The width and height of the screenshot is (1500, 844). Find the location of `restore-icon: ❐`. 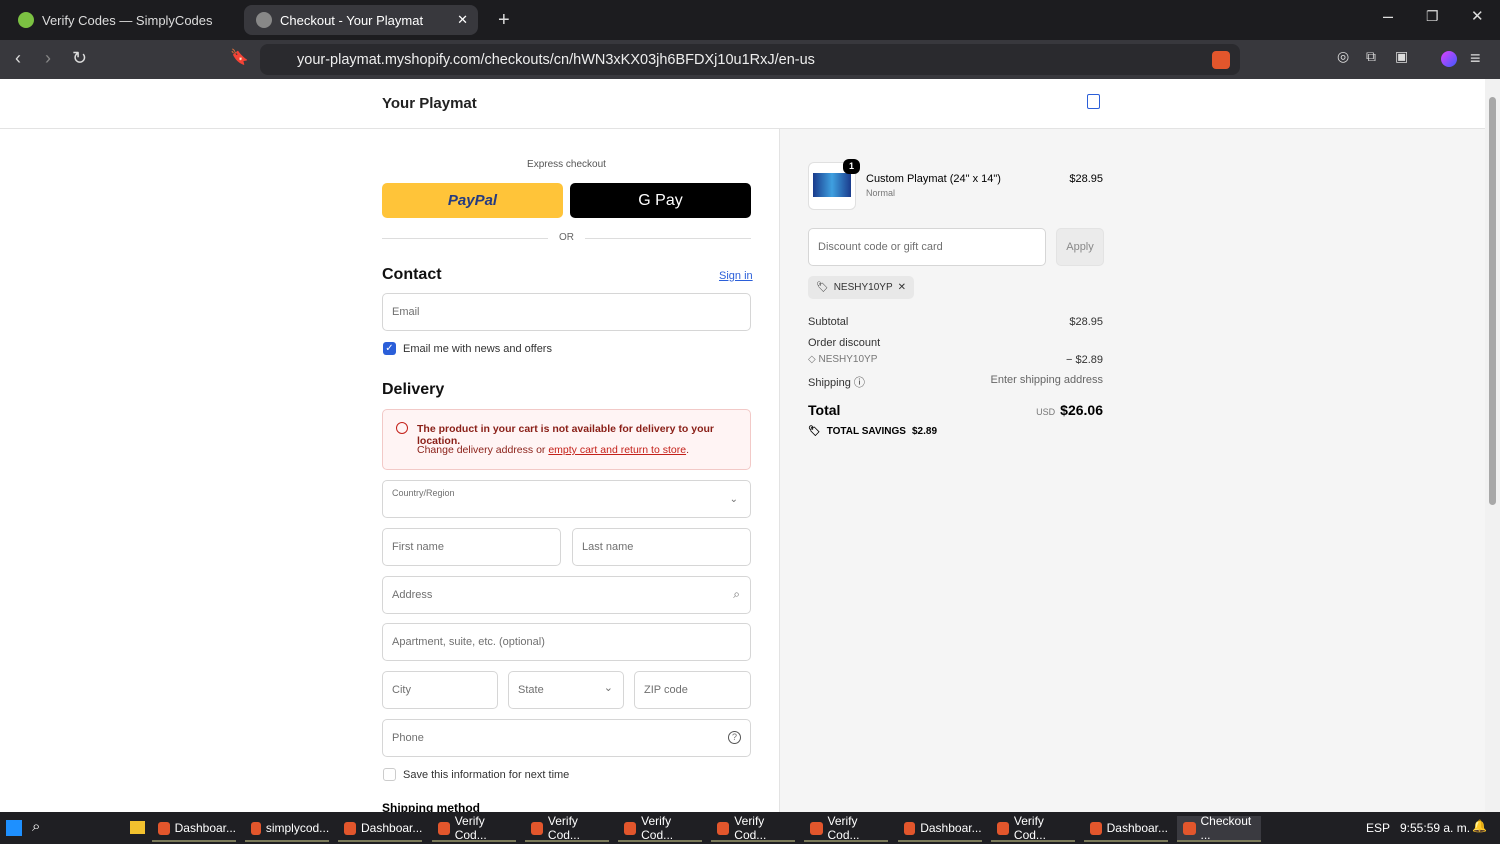

restore-icon: ❐ is located at coordinates (1432, 16).